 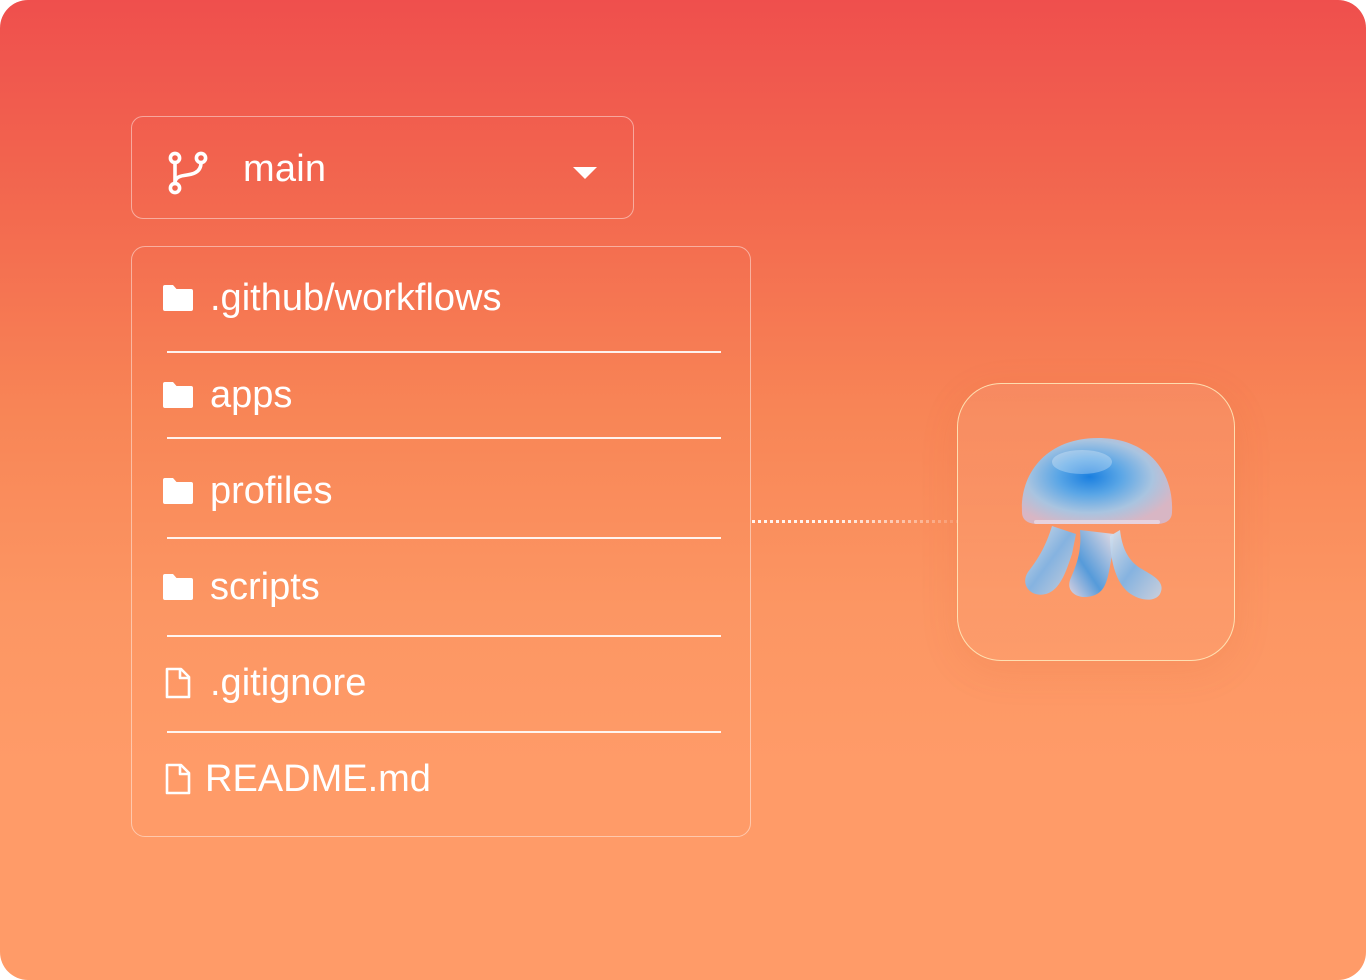 What do you see at coordinates (265, 587) in the screenshot?
I see `file-name: scripts` at bounding box center [265, 587].